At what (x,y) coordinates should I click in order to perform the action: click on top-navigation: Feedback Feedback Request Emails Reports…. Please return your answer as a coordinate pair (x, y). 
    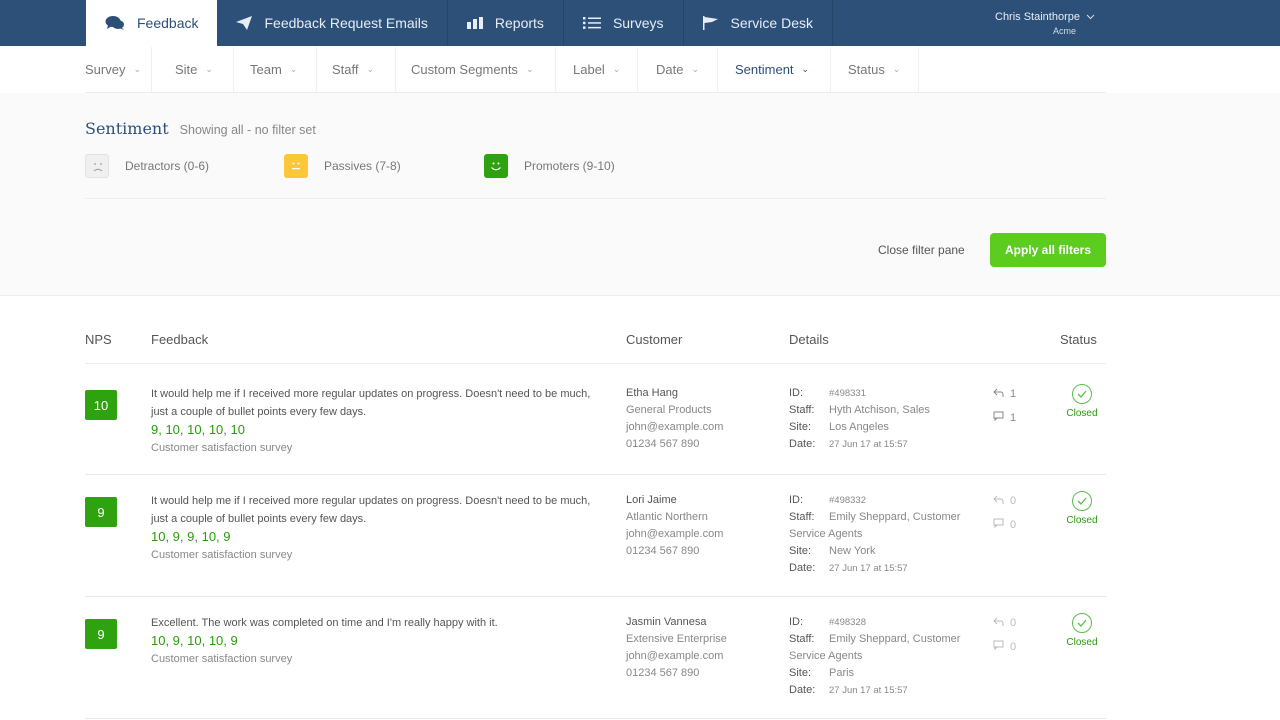
    Looking at the image, I should click on (640, 23).